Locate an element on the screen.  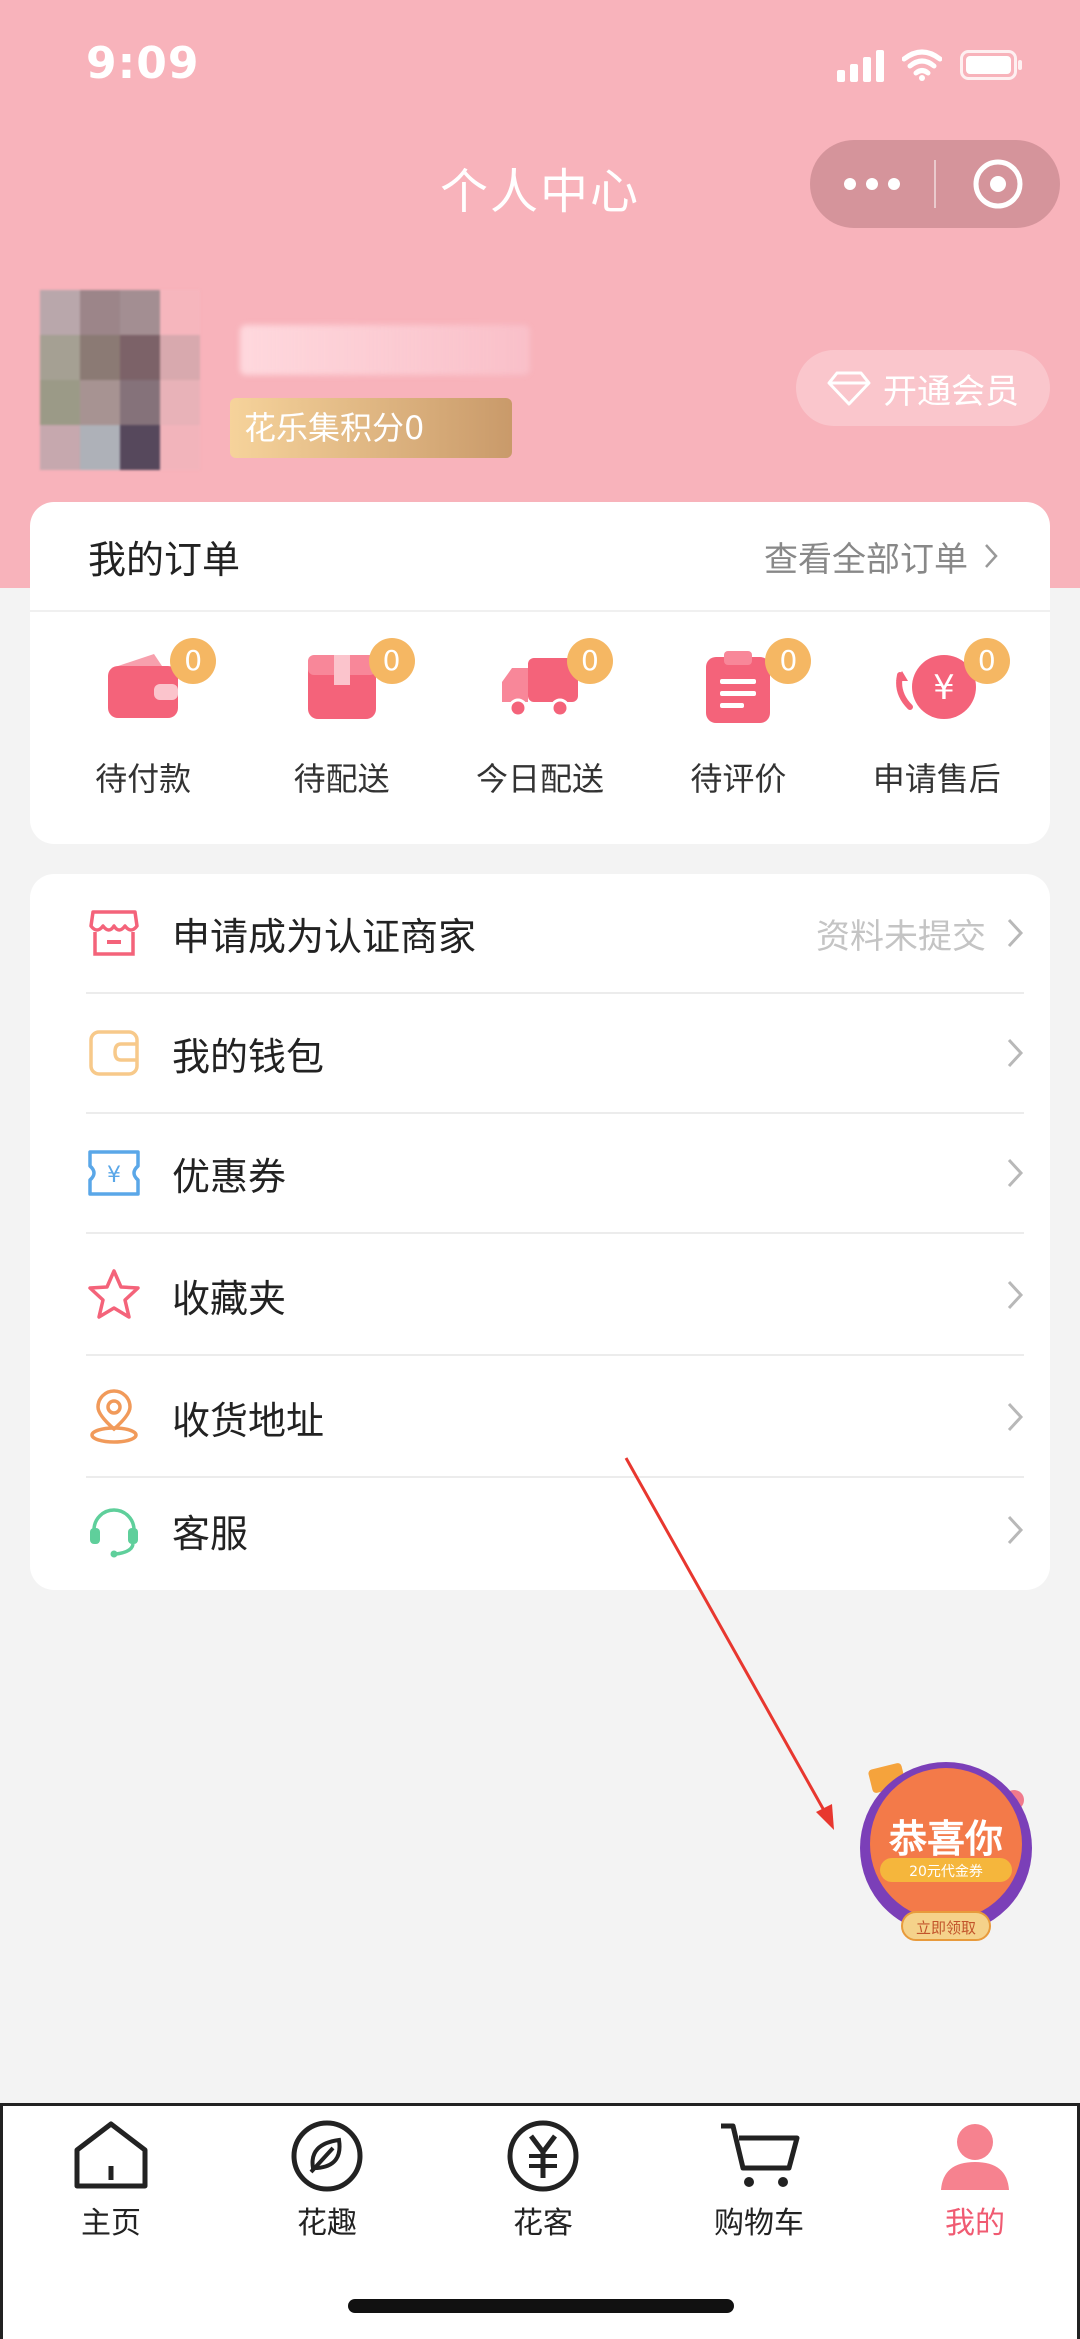
promo-subtitle: 20元代金券 is located at coordinates (946, 1872).